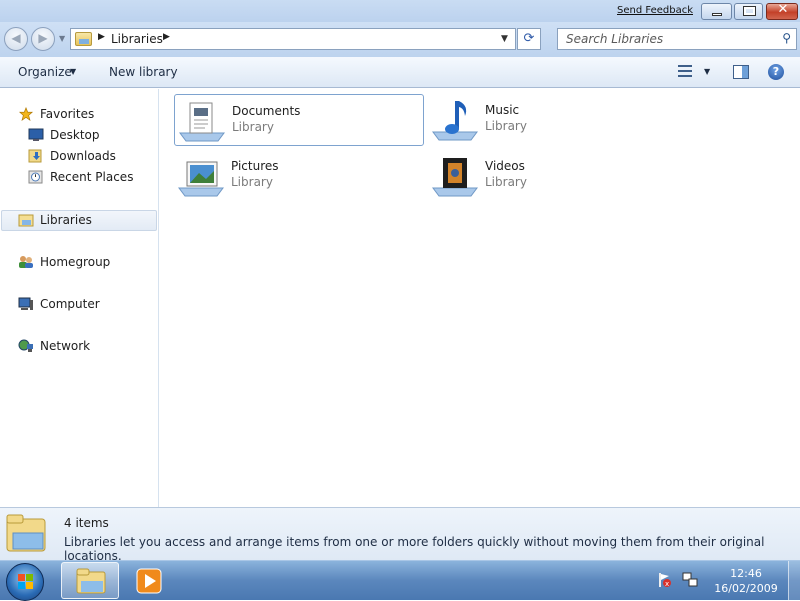 This screenshot has width=800, height=601. Describe the element at coordinates (88, 136) in the screenshot. I see `nav-item-desktop: Desktop` at that location.